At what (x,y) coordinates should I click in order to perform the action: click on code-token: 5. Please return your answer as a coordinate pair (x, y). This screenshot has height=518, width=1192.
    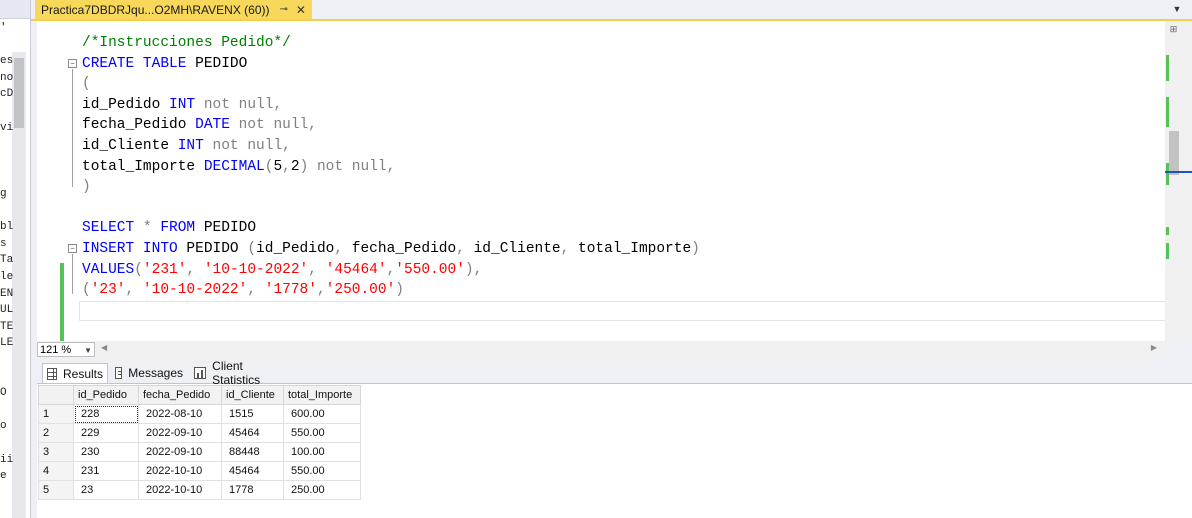
    Looking at the image, I should click on (278, 166).